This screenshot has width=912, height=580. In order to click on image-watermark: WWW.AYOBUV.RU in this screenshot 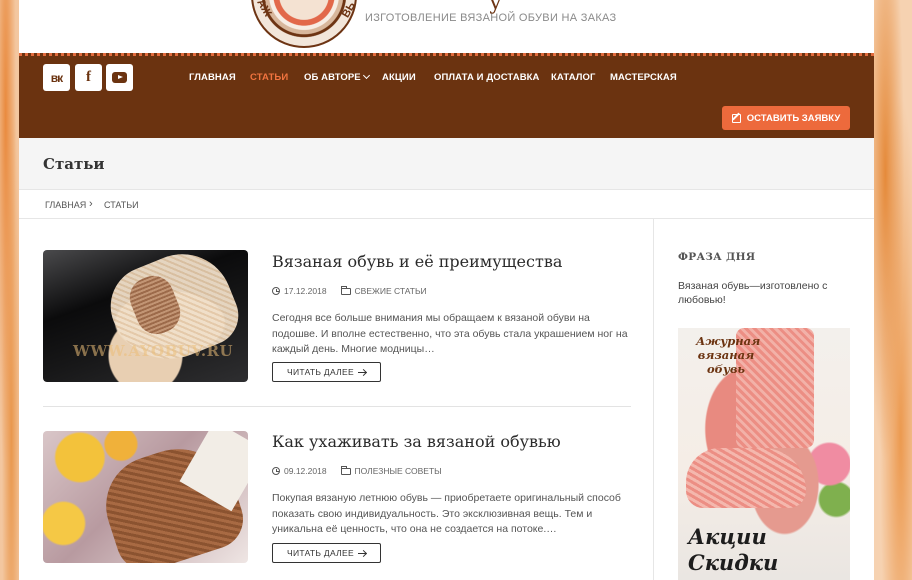, I will do `click(153, 351)`.